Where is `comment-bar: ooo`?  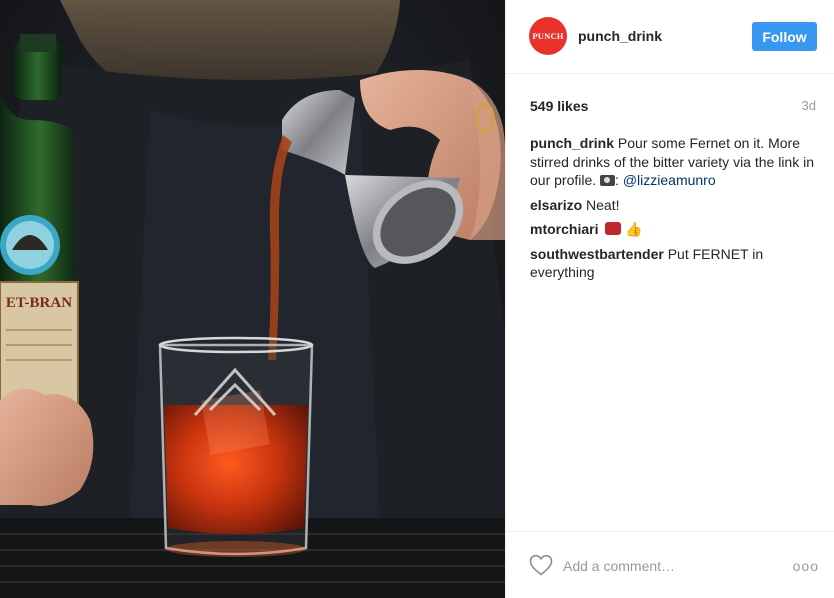 comment-bar: ooo is located at coordinates (670, 564).